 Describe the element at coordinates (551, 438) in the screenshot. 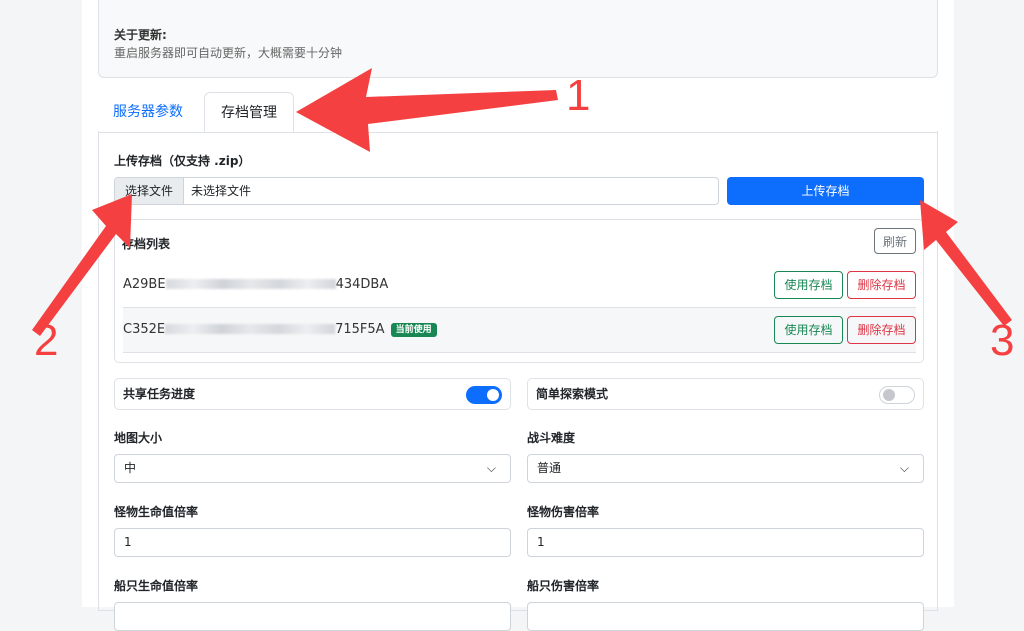

I see `difficulty-label: 战斗难度` at that location.